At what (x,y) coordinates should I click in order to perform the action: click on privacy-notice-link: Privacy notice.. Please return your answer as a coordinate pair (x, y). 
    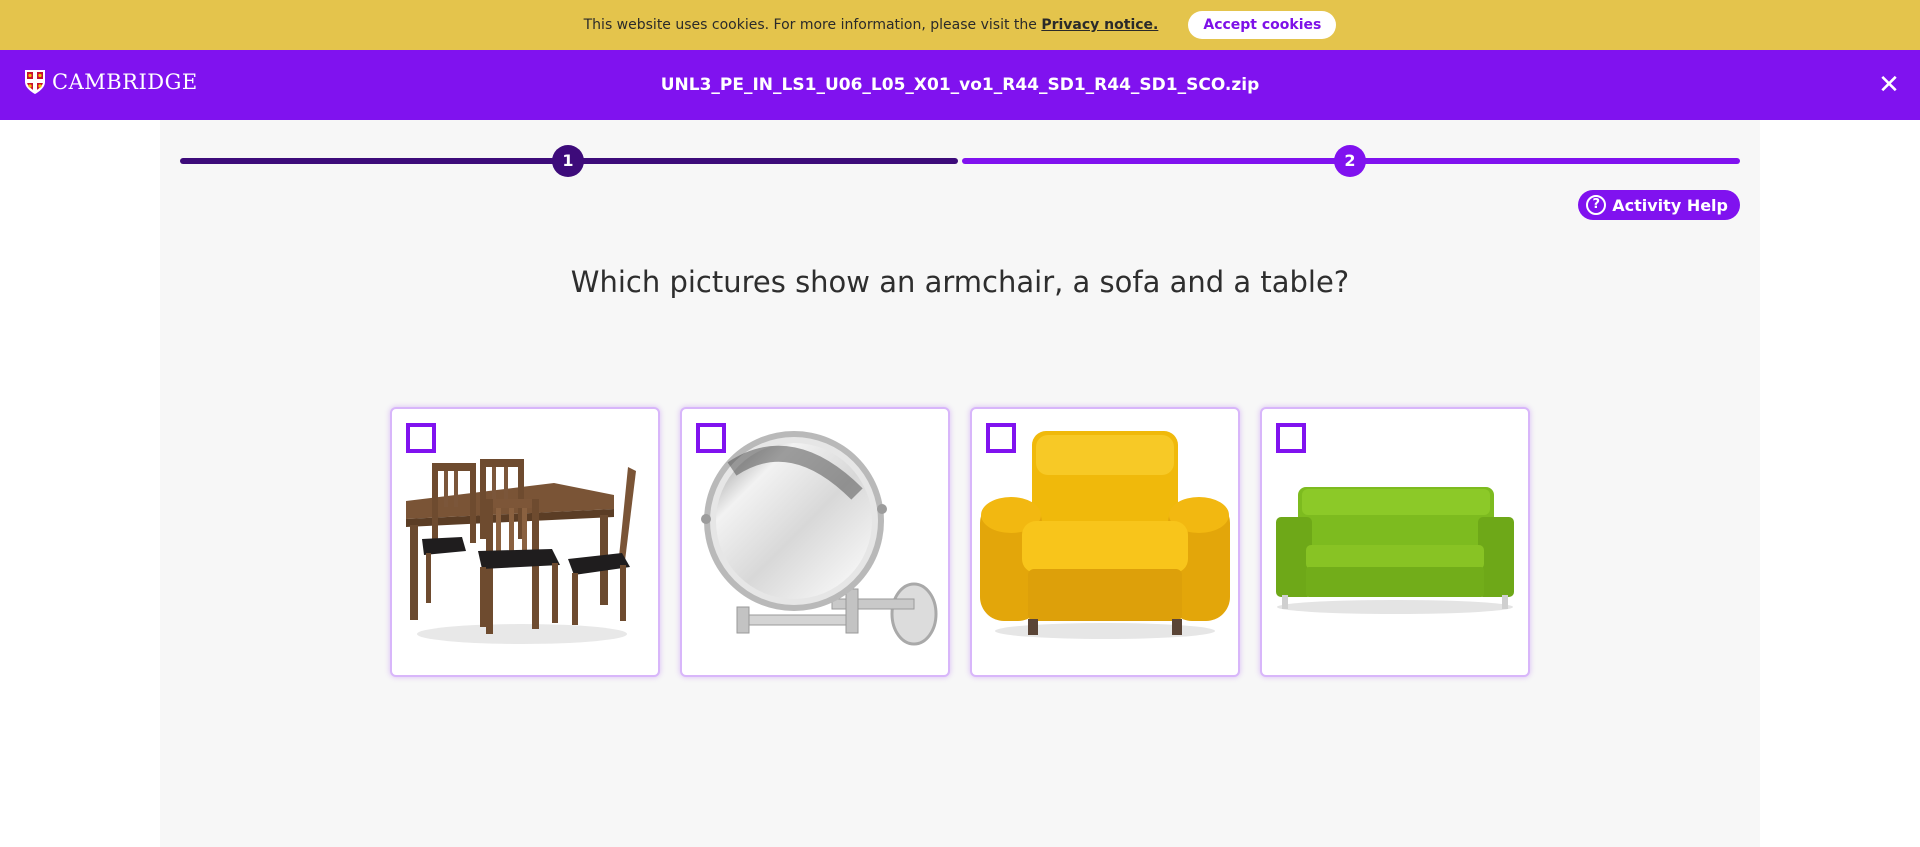
    Looking at the image, I should click on (1099, 25).